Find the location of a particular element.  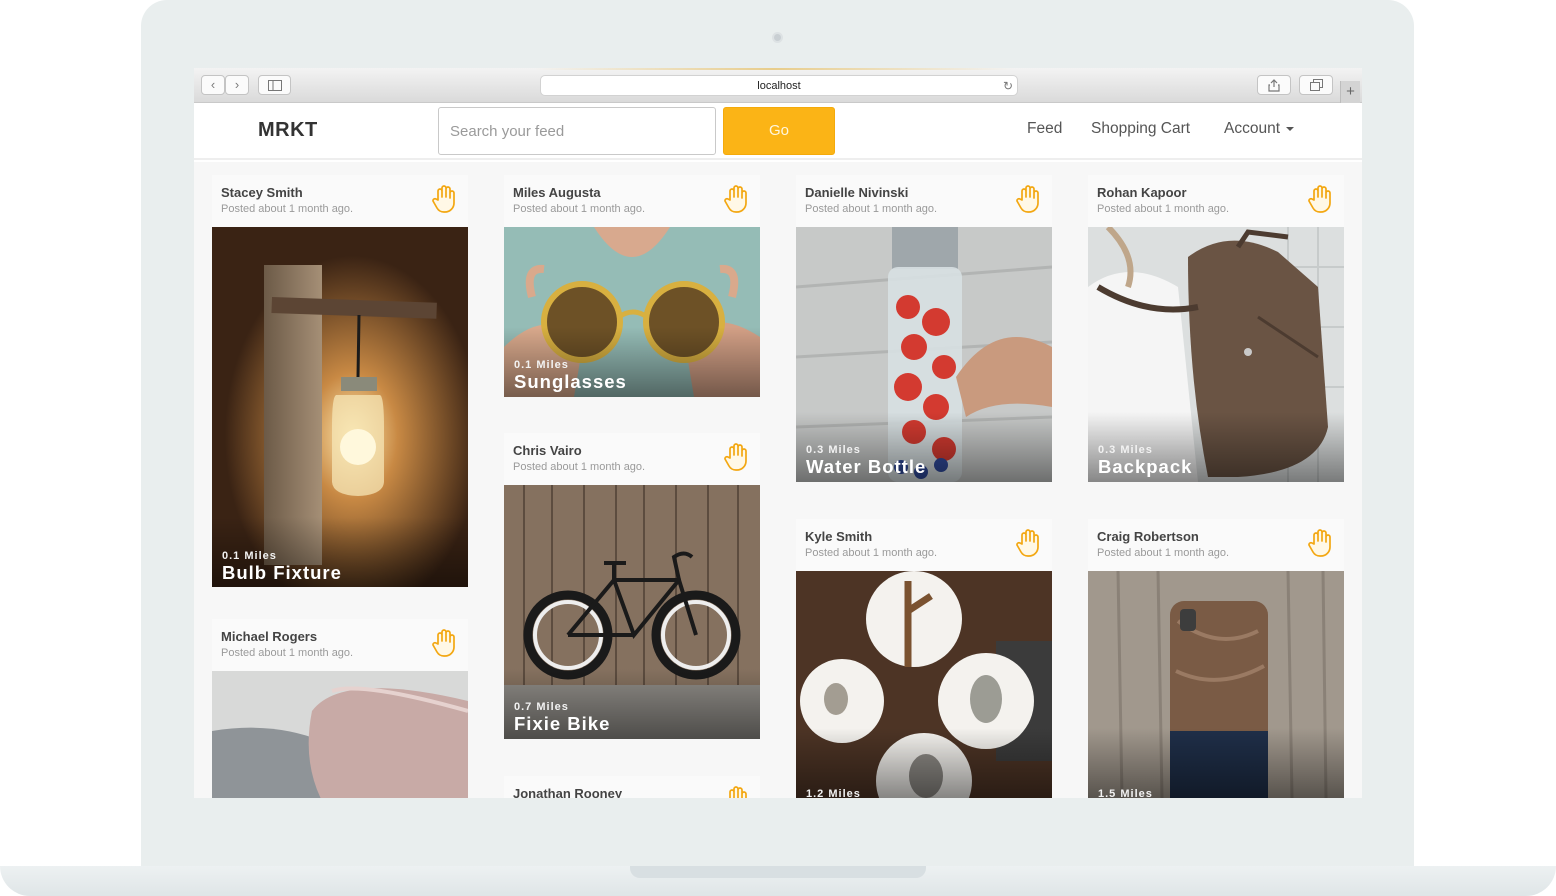

item-title: Backpack is located at coordinates (1145, 466).